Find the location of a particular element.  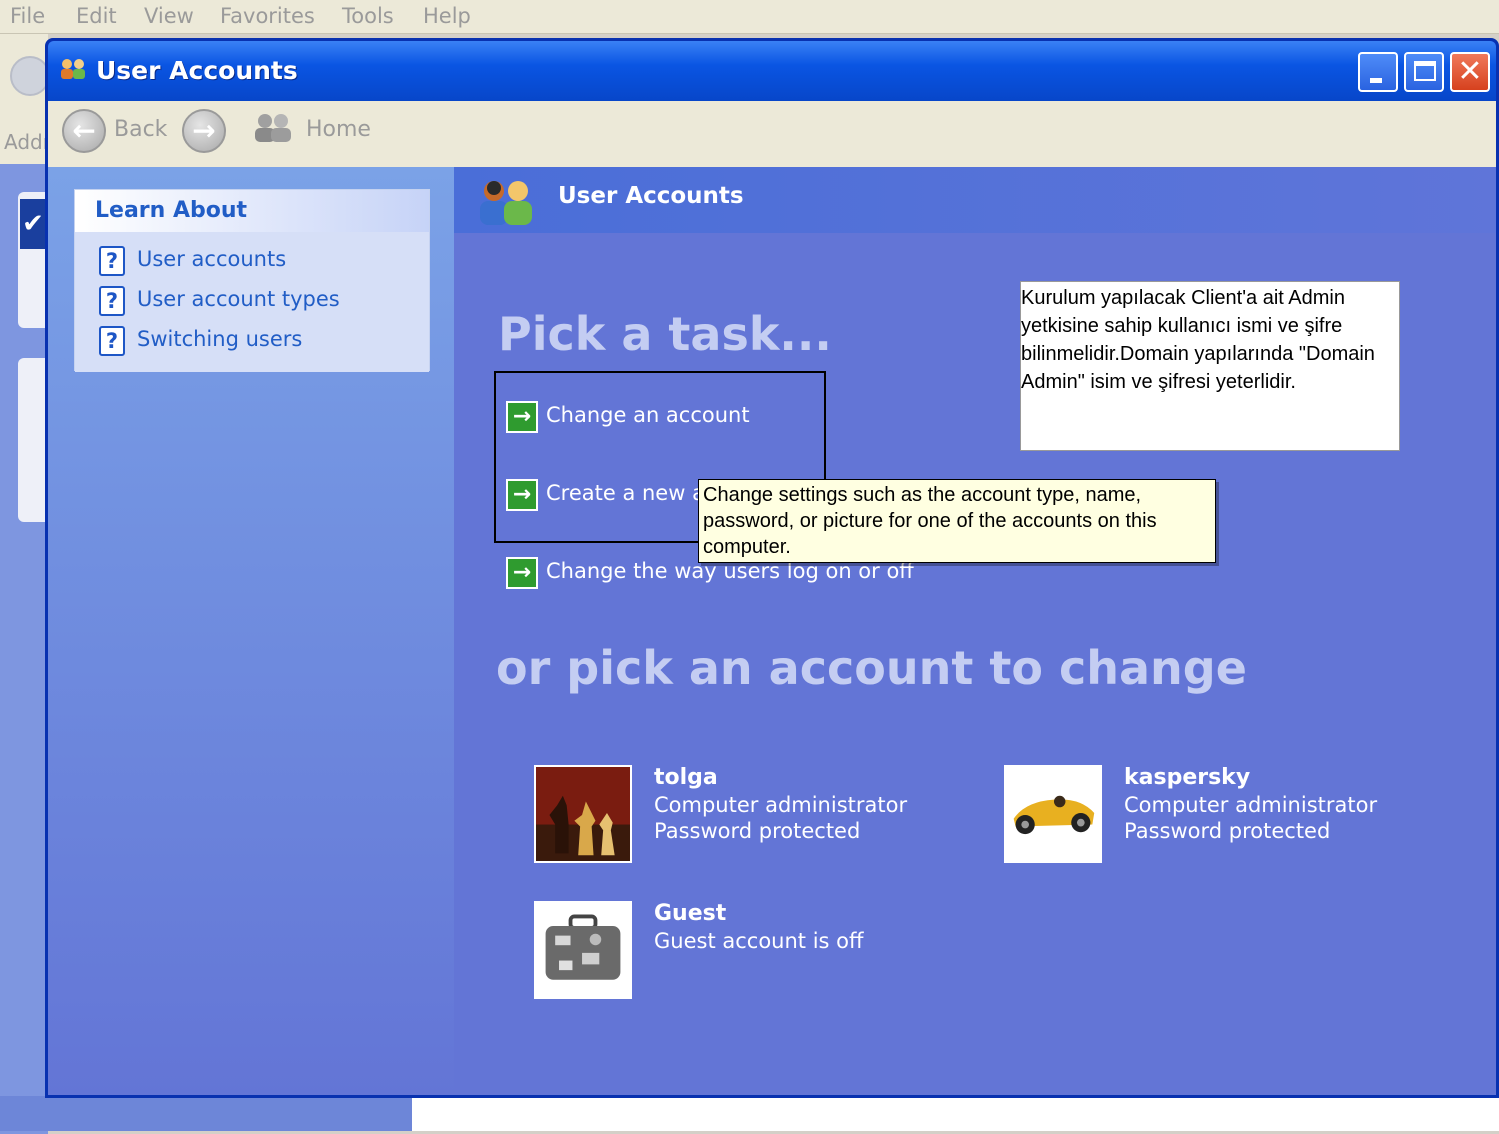

race-car-icon is located at coordinates (1053, 814).